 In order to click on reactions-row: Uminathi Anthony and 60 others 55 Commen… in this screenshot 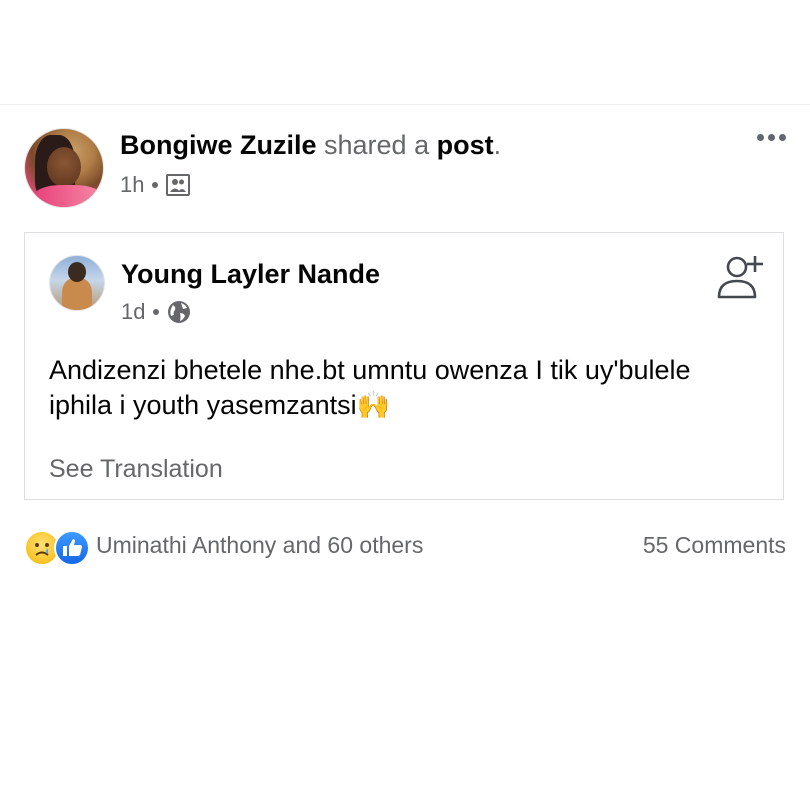, I will do `click(405, 548)`.